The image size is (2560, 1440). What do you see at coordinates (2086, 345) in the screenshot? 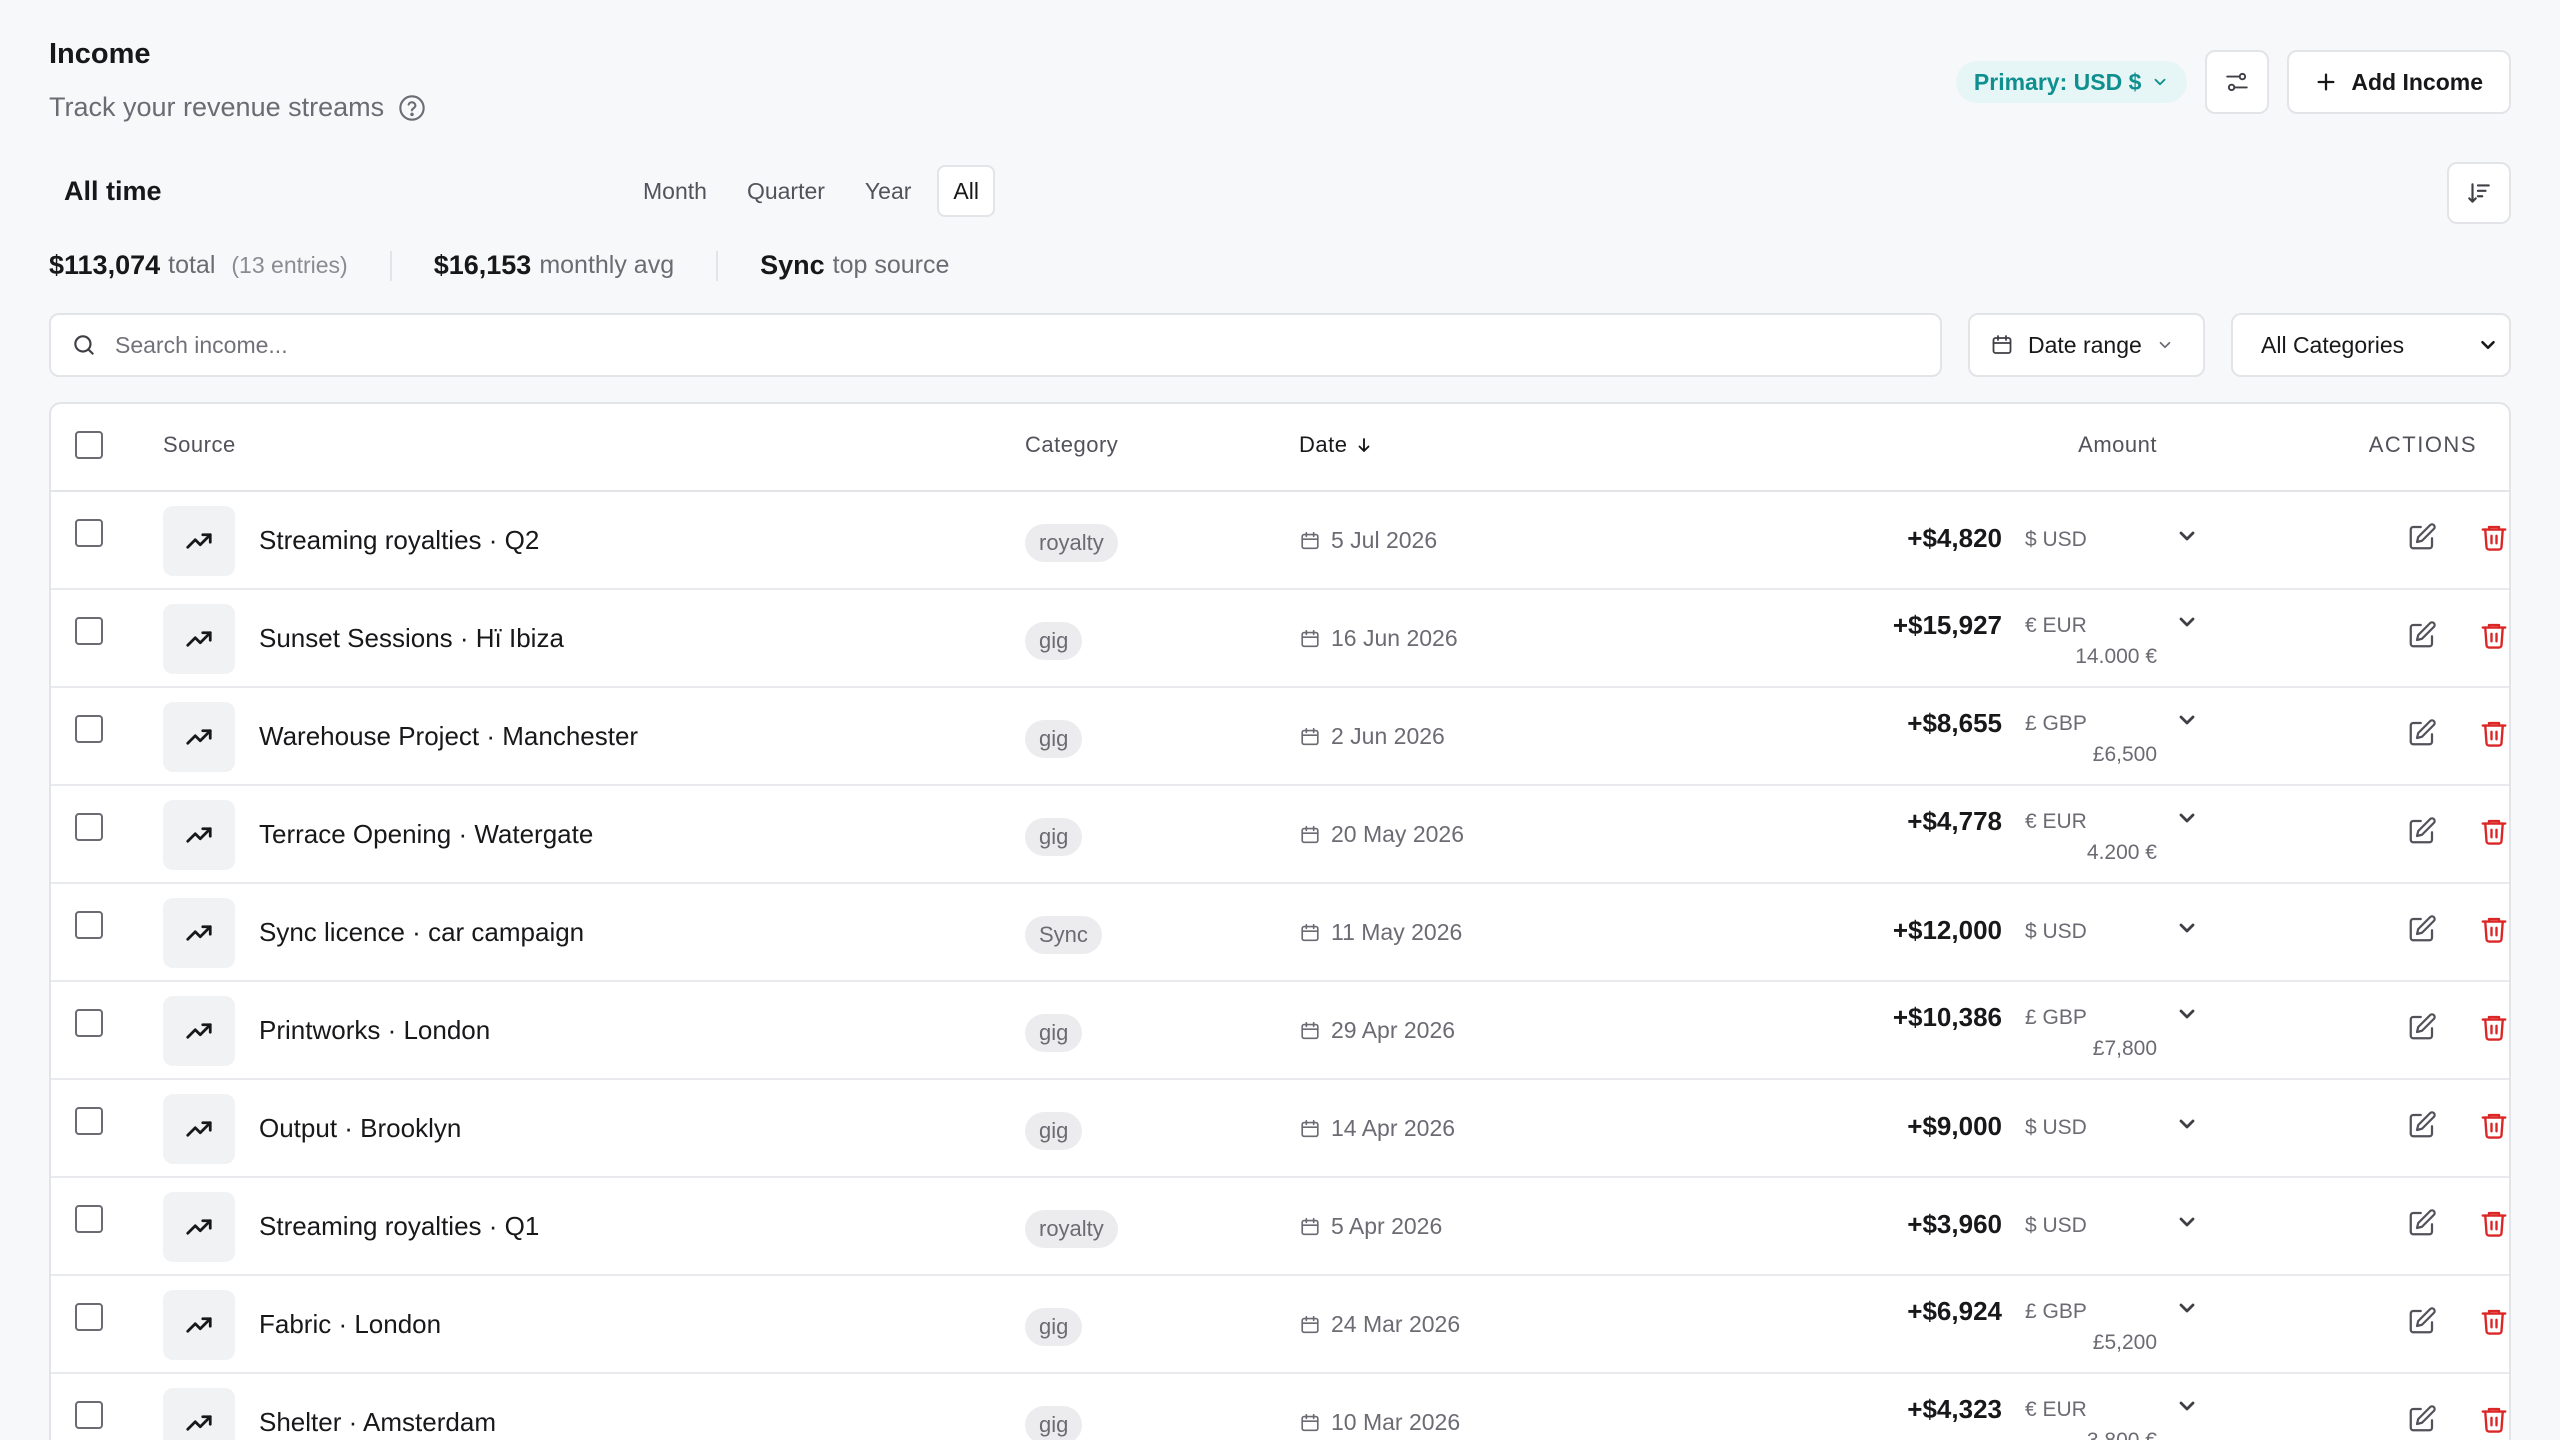
I see `date-range-button: Date range` at bounding box center [2086, 345].